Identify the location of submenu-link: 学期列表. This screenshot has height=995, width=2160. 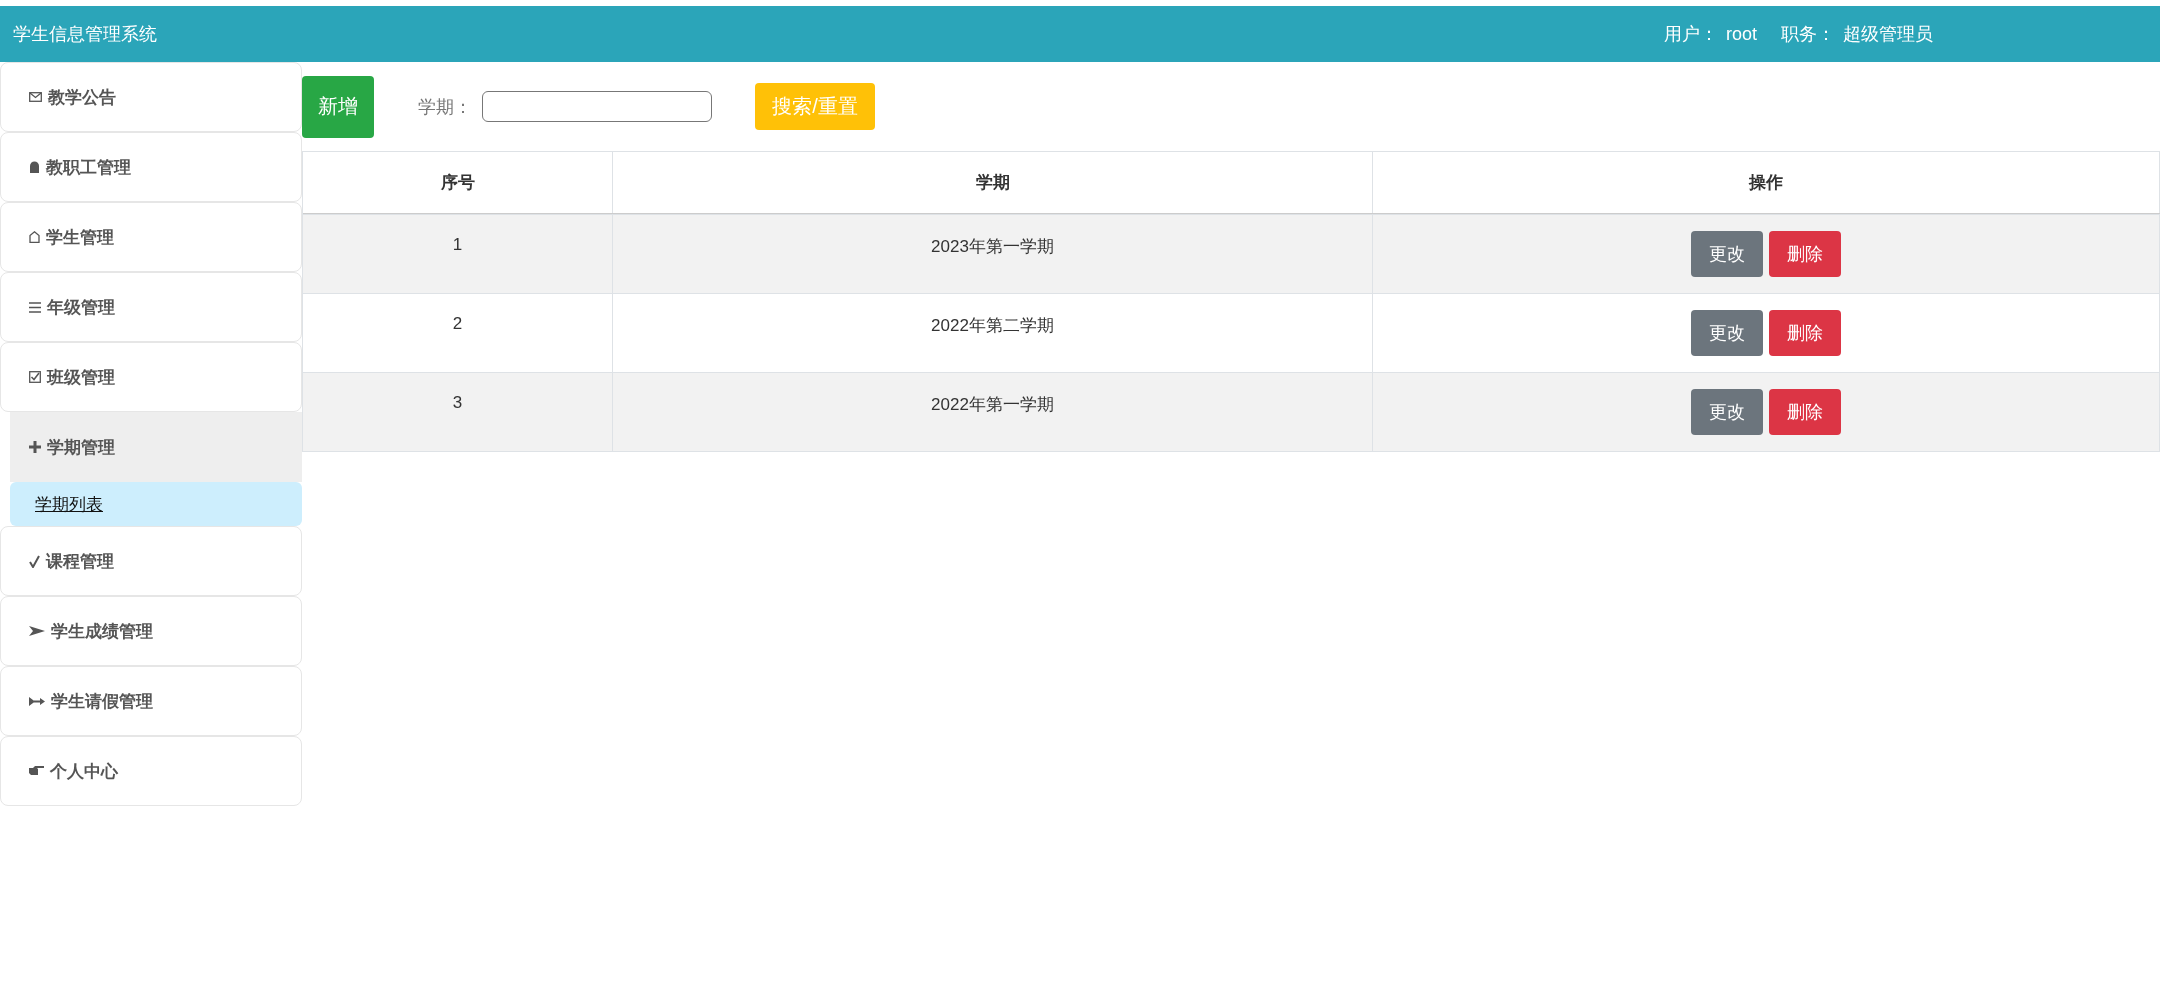
(156, 504).